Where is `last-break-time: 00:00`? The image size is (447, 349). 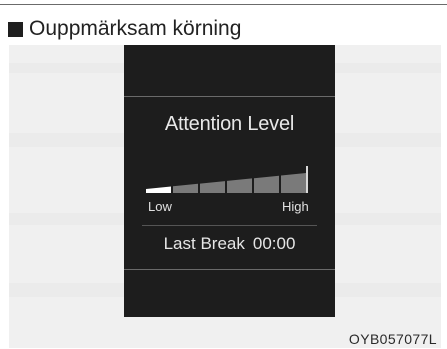 last-break-time: 00:00 is located at coordinates (274, 243).